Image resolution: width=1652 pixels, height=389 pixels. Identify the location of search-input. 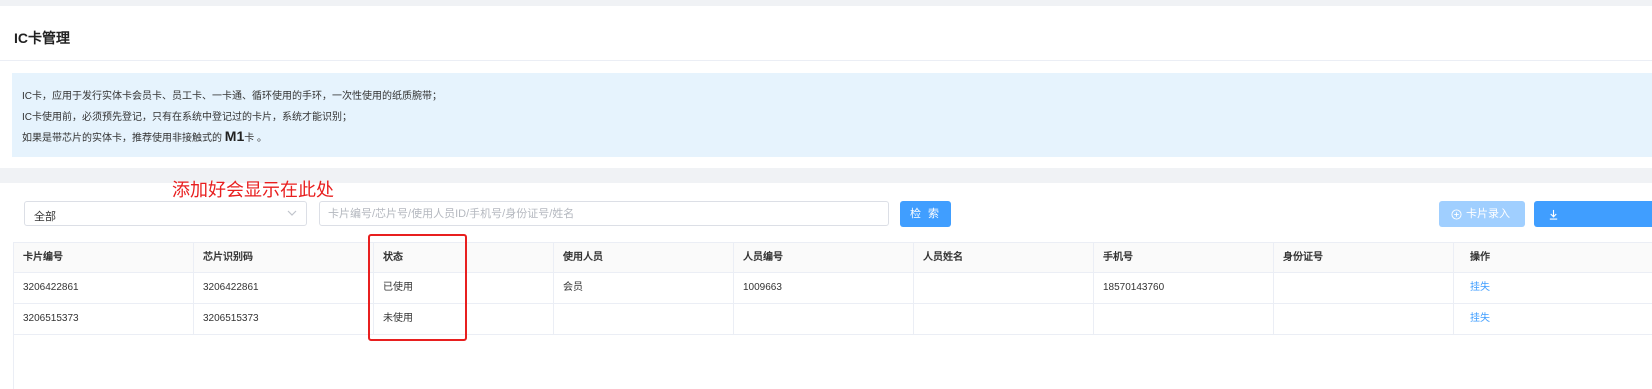
(604, 213).